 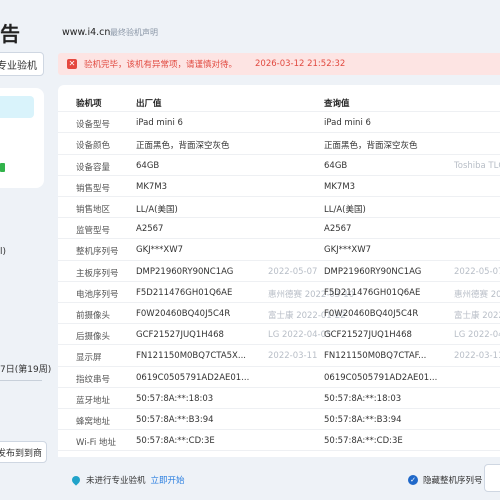 I want to click on pro-status-bar: 未进行专业验机 立即开始, so click(x=127, y=480).